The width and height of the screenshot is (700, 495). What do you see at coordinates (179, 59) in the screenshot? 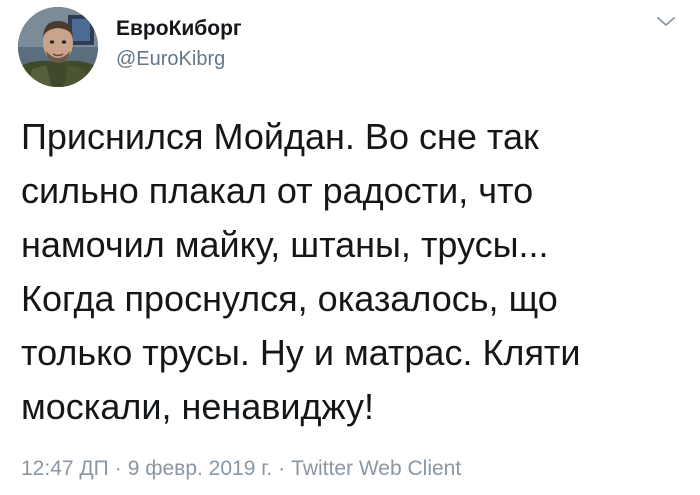
I see `user-handle: @EuroKibrg` at bounding box center [179, 59].